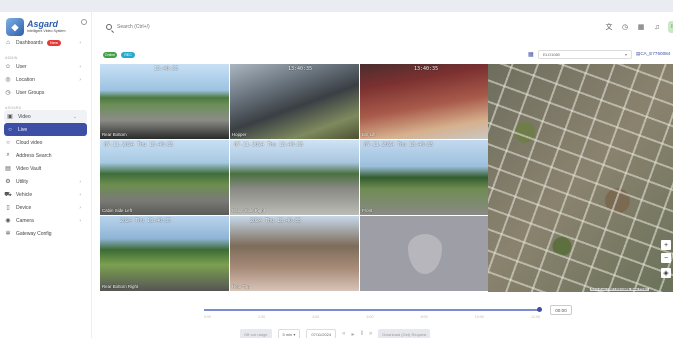 The width and height of the screenshot is (673, 338). Describe the element at coordinates (45, 92) in the screenshot. I see `sidebar-item-user-groups: ◷ User Groups` at that location.